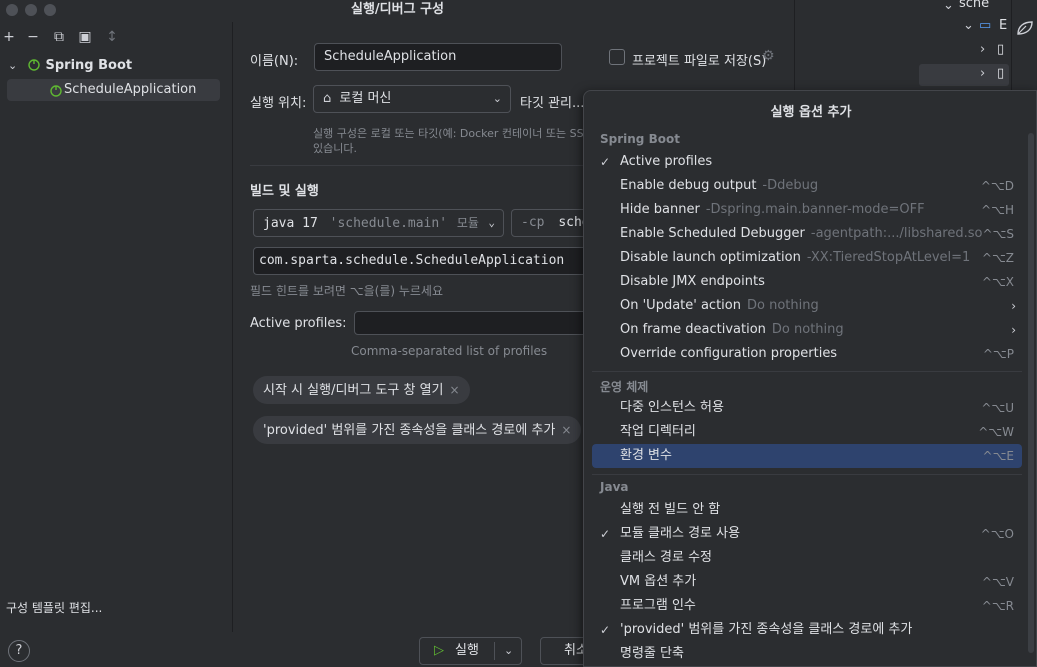  What do you see at coordinates (964, 75) in the screenshot?
I see `tree-row-selected` at bounding box center [964, 75].